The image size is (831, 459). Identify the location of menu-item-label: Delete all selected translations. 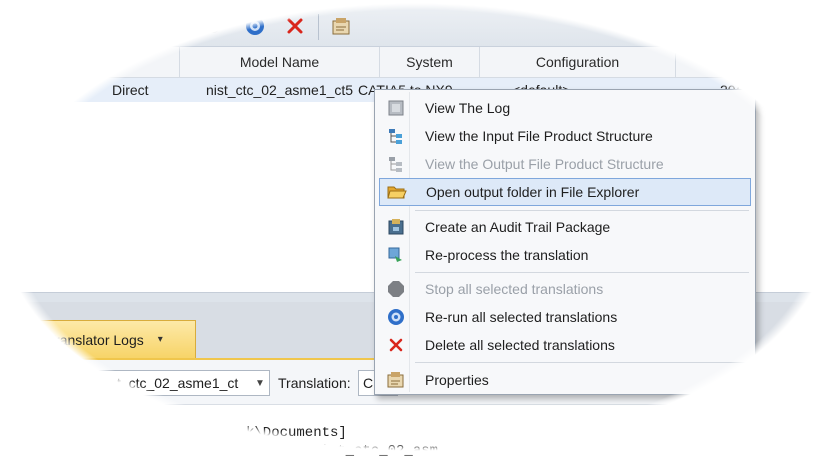
(520, 345).